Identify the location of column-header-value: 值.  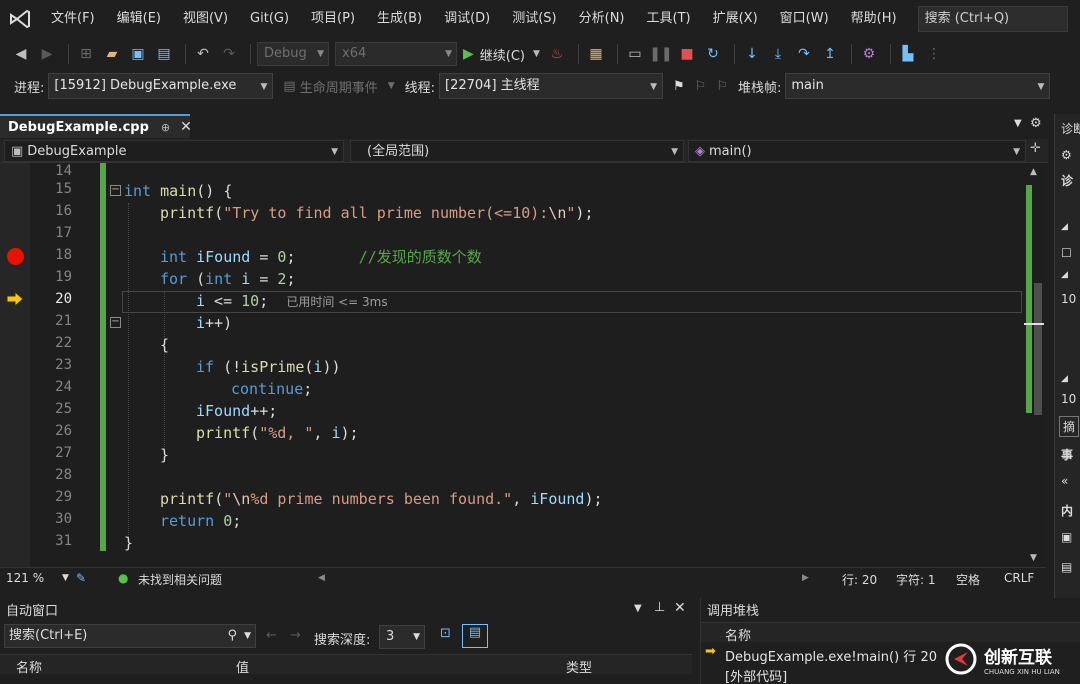
(242, 666).